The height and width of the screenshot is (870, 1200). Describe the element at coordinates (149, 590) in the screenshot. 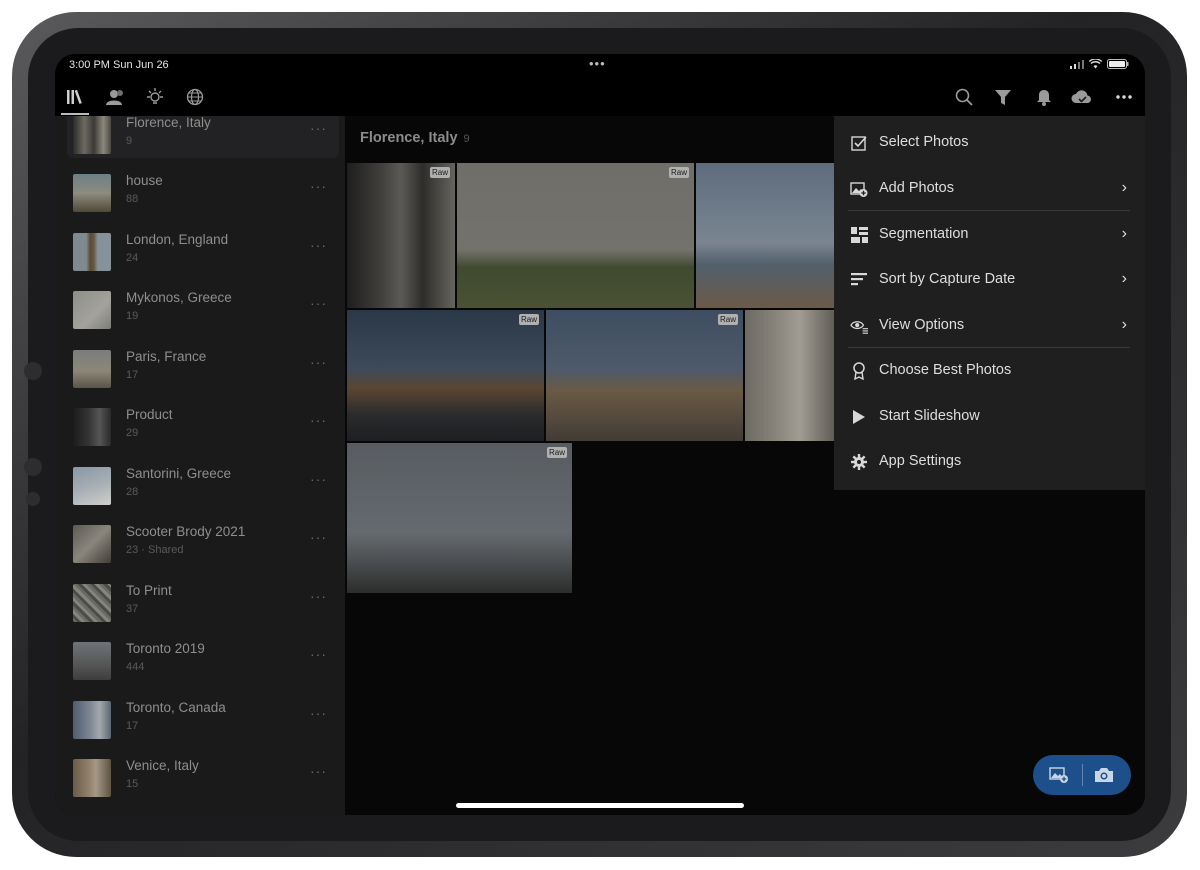

I see `album-name: To Print` at that location.